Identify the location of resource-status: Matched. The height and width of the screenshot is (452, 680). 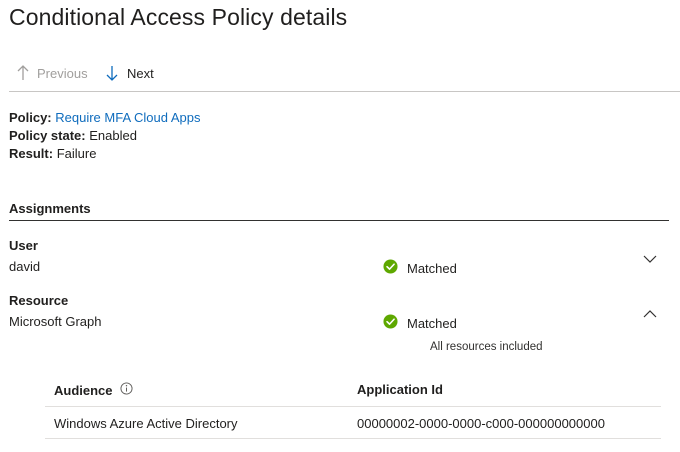
(420, 323).